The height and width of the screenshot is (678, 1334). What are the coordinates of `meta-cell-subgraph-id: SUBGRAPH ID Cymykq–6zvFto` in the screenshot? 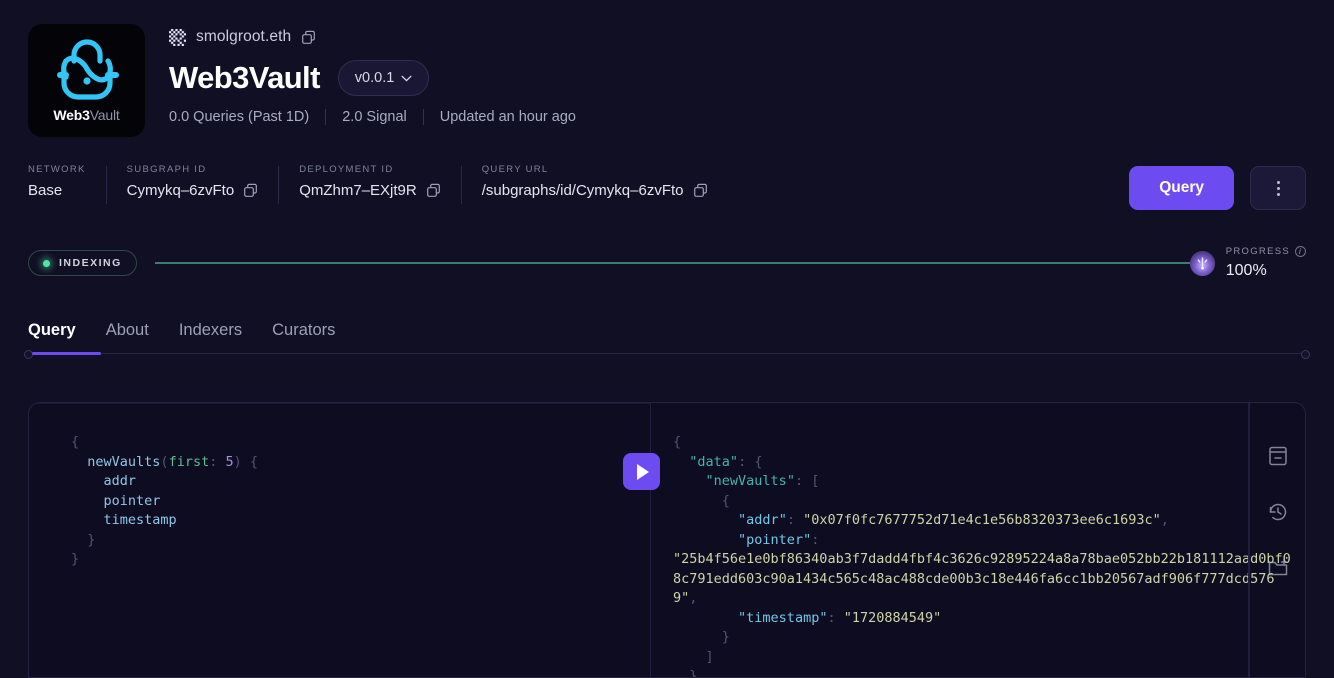 It's located at (192, 184).